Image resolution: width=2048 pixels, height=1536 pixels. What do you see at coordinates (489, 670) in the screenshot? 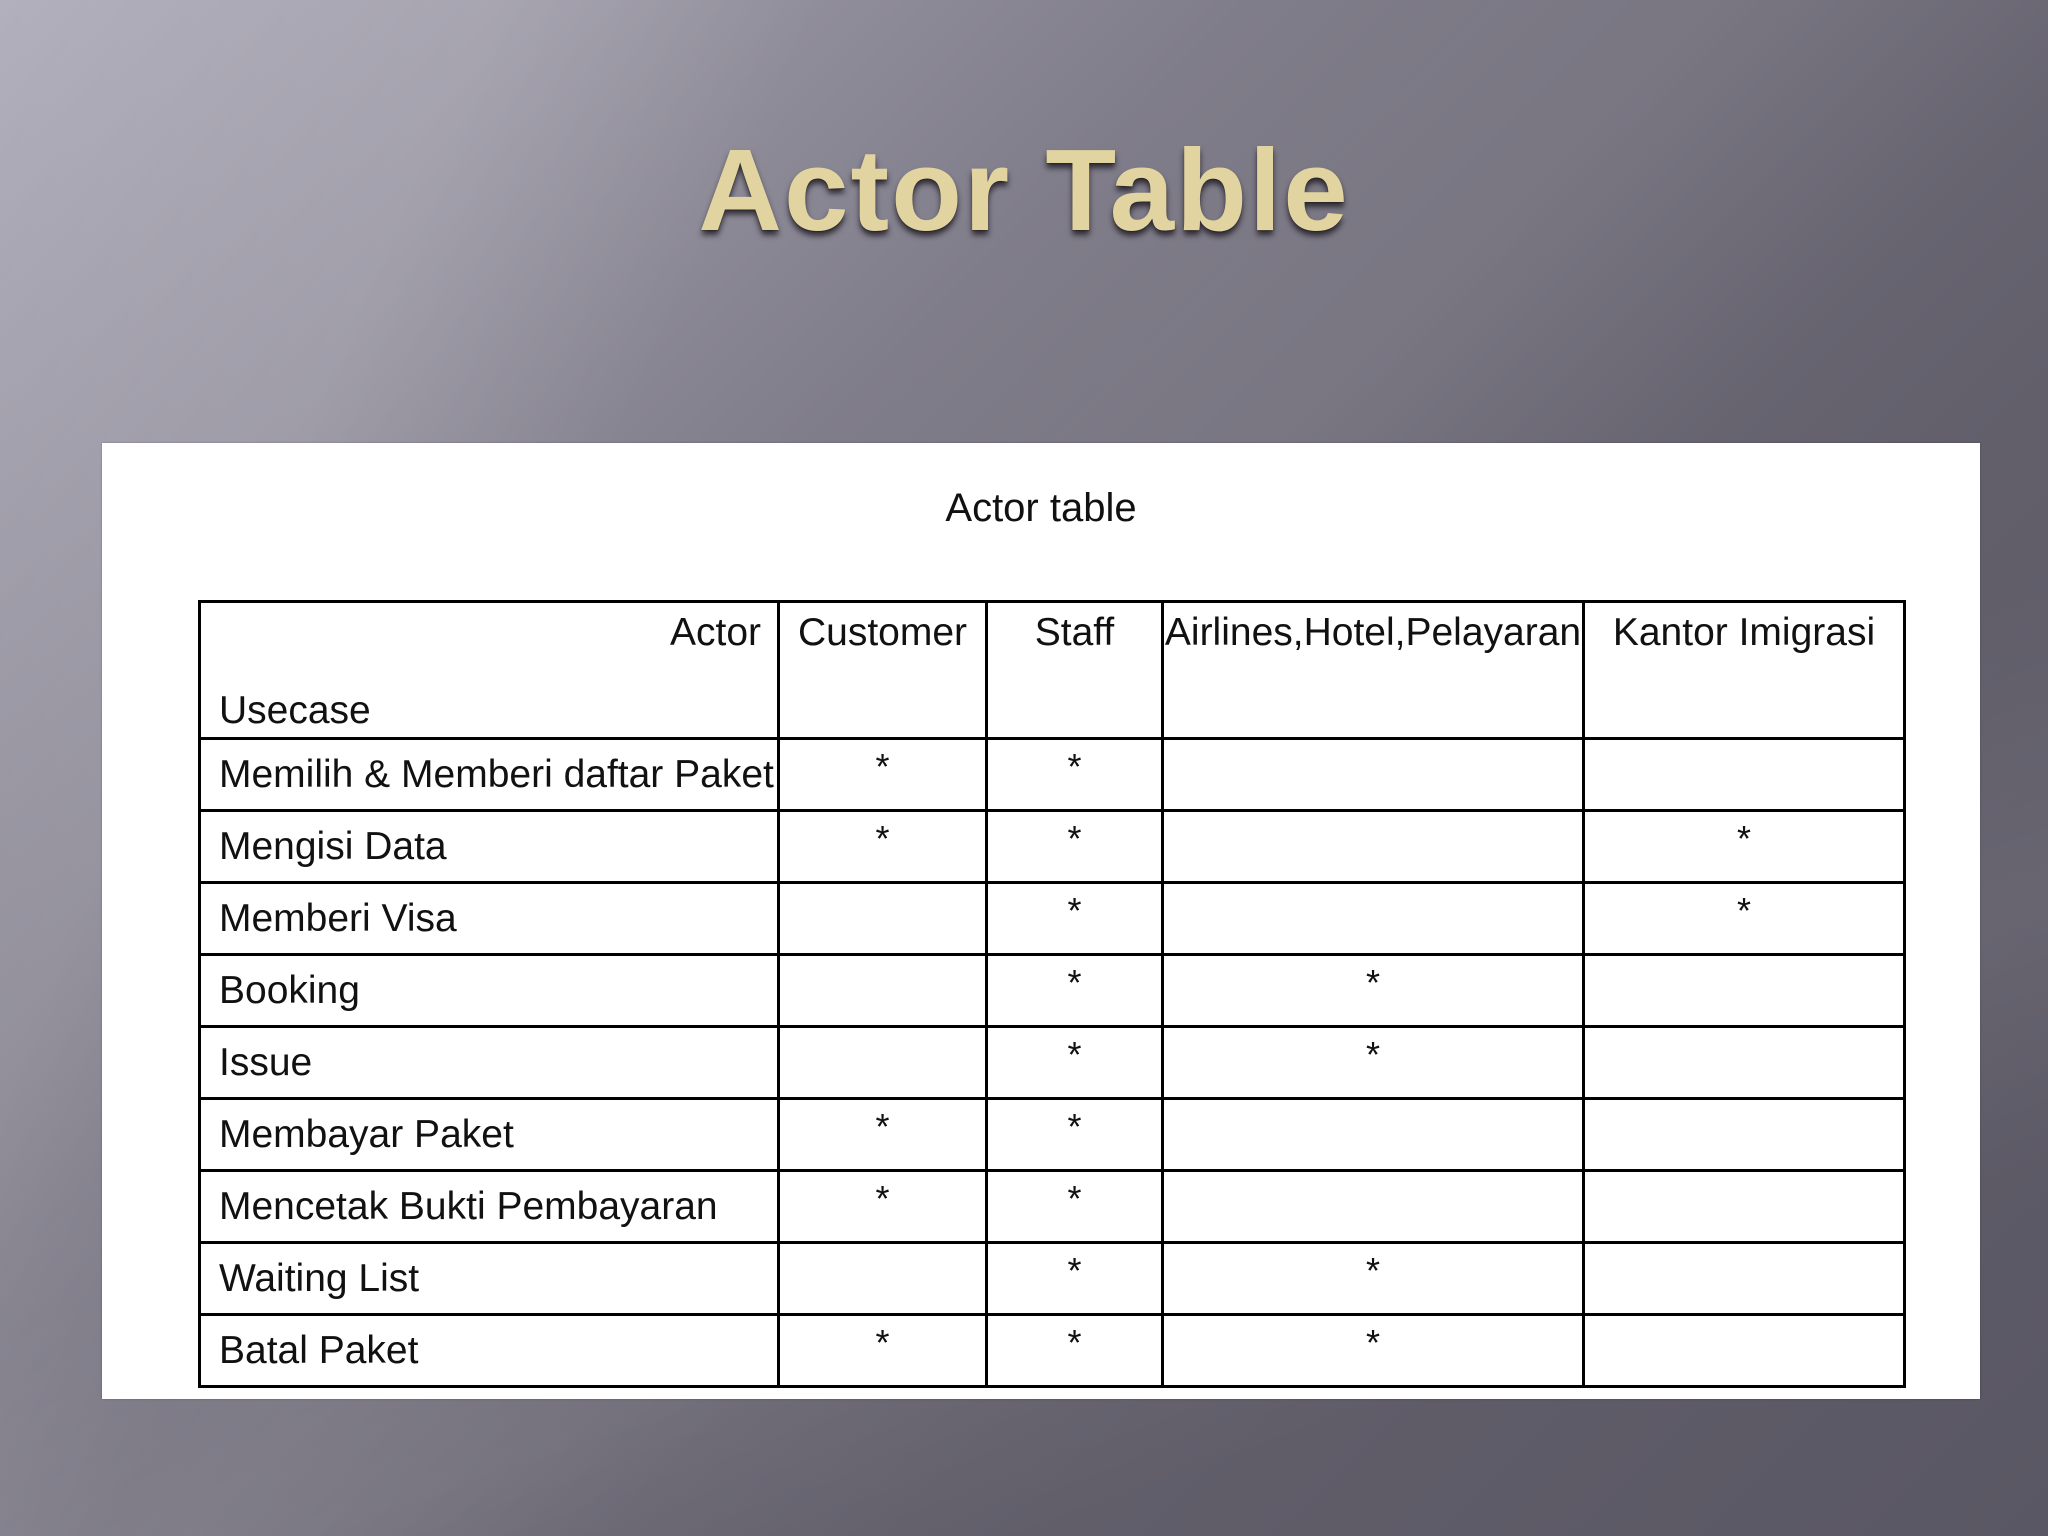
I see `corner-cell: Actor Usecase` at bounding box center [489, 670].